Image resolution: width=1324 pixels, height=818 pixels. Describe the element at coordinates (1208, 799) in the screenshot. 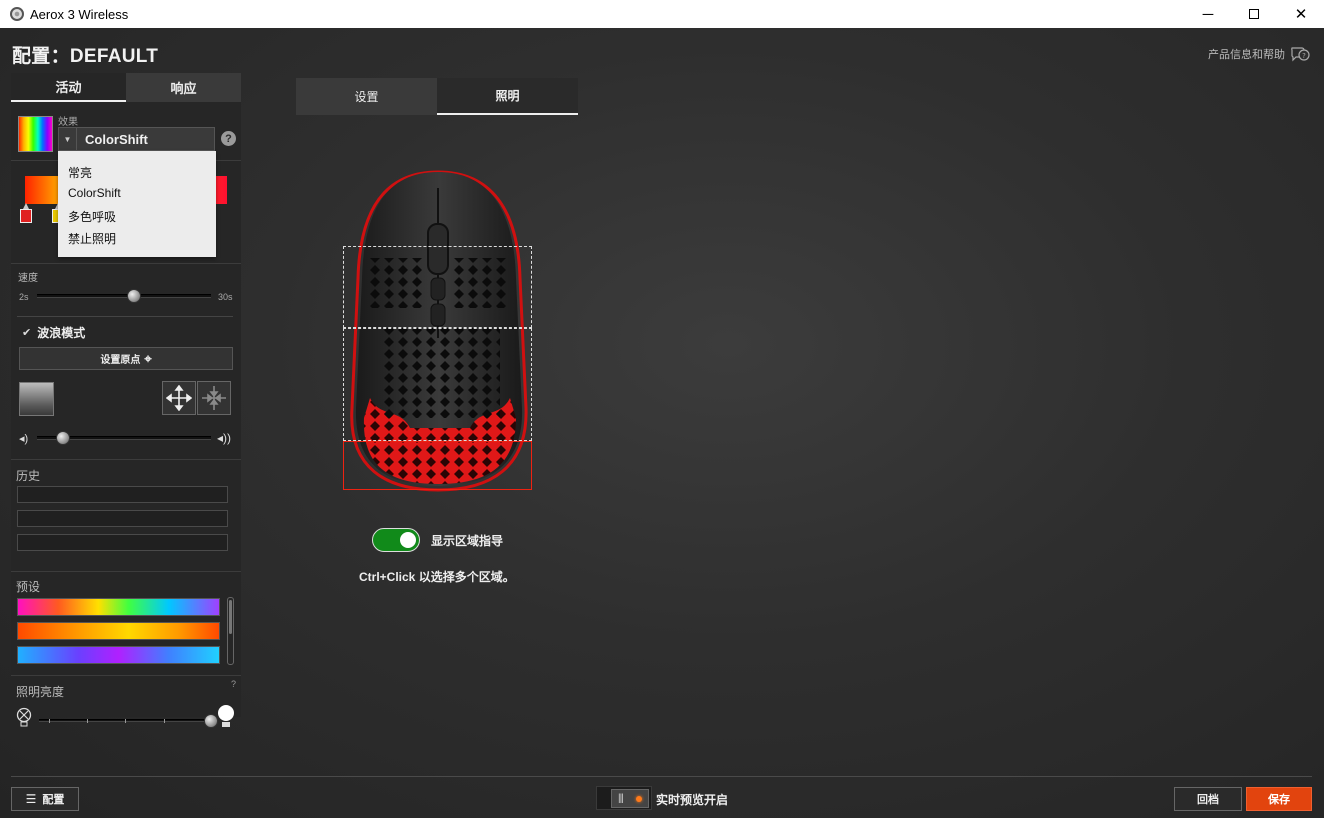

I see `revert-button: 回档` at that location.